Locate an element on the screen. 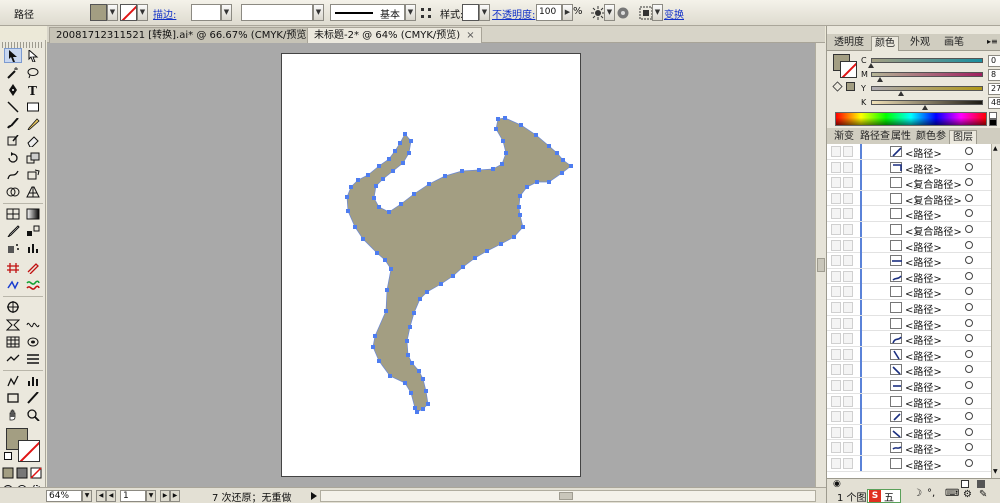  horizontal-scrollbar is located at coordinates (568, 496).